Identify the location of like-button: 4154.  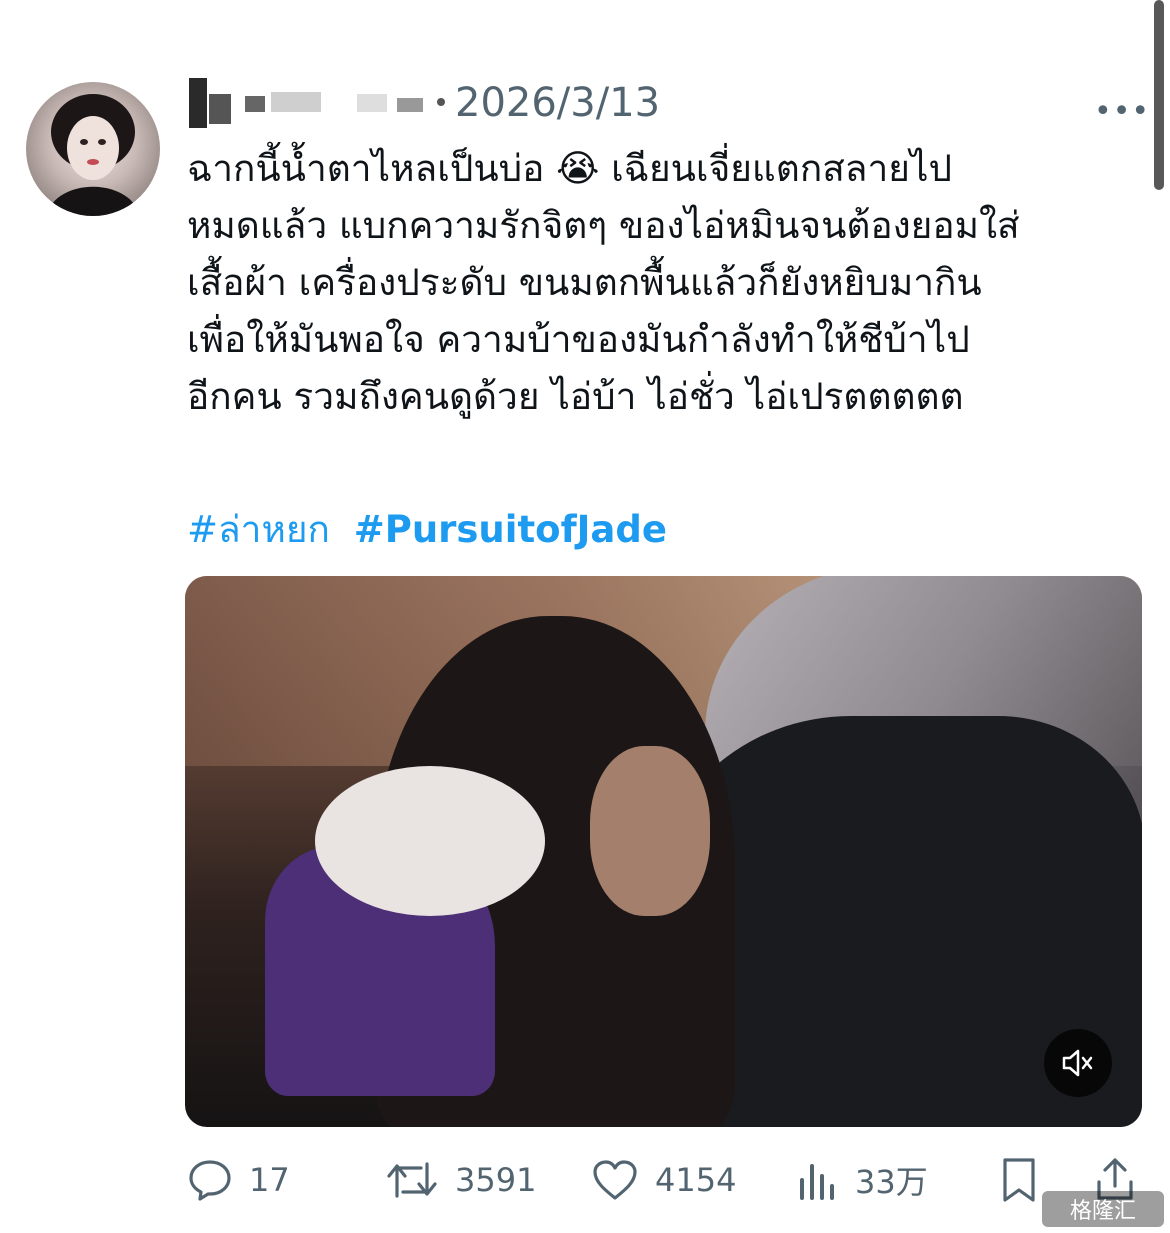
(663, 1180).